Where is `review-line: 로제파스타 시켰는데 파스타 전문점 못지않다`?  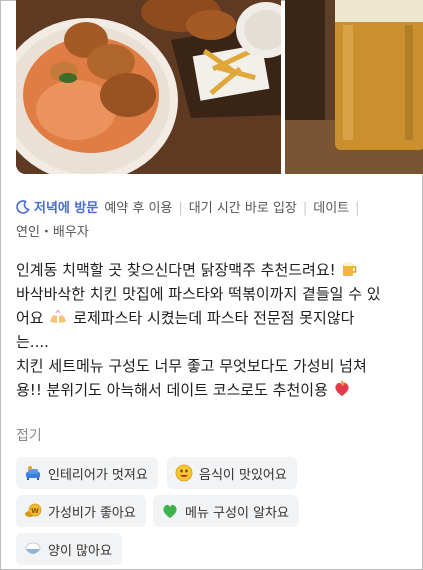
review-line: 로제파스타 시켰는데 파스타 전문점 못지않다 is located at coordinates (214, 318).